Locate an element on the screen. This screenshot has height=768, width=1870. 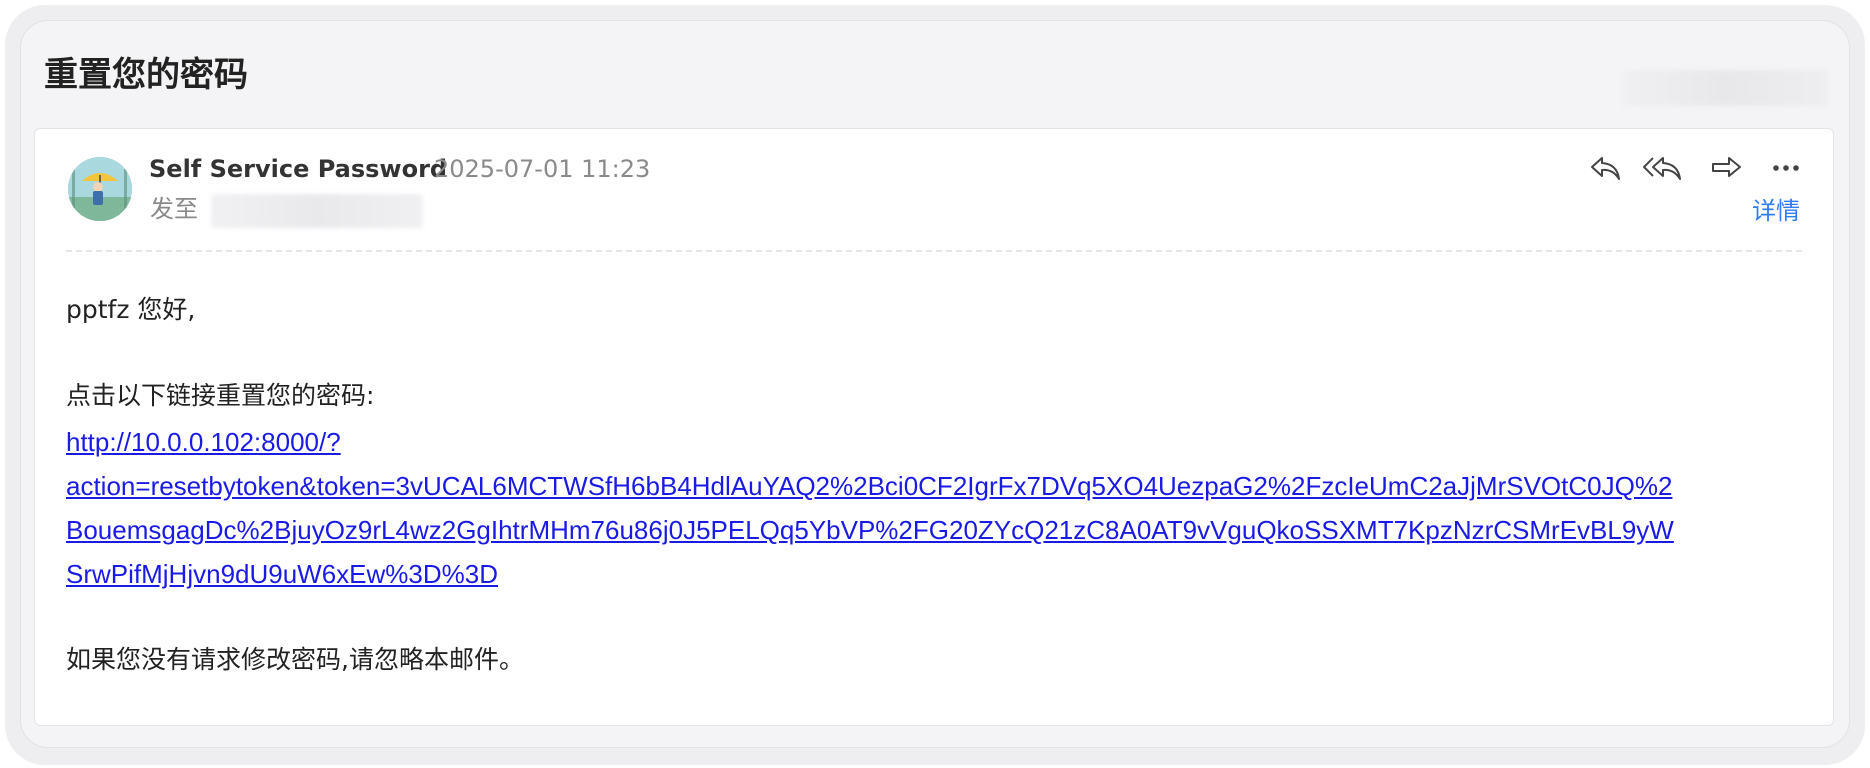
details-link: 详情 is located at coordinates (1776, 211).